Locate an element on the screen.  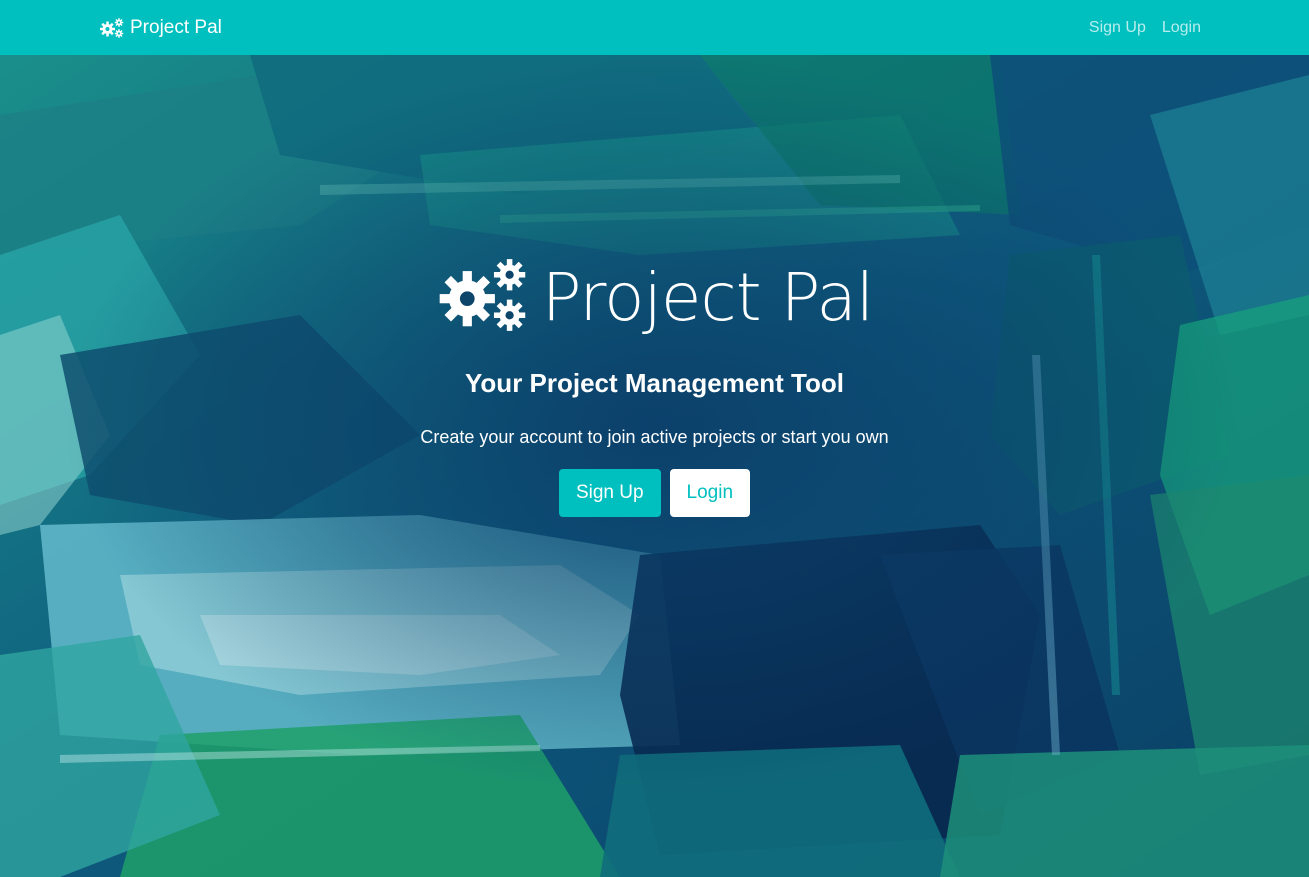
hero-title: Project Pal is located at coordinates (654, 297).